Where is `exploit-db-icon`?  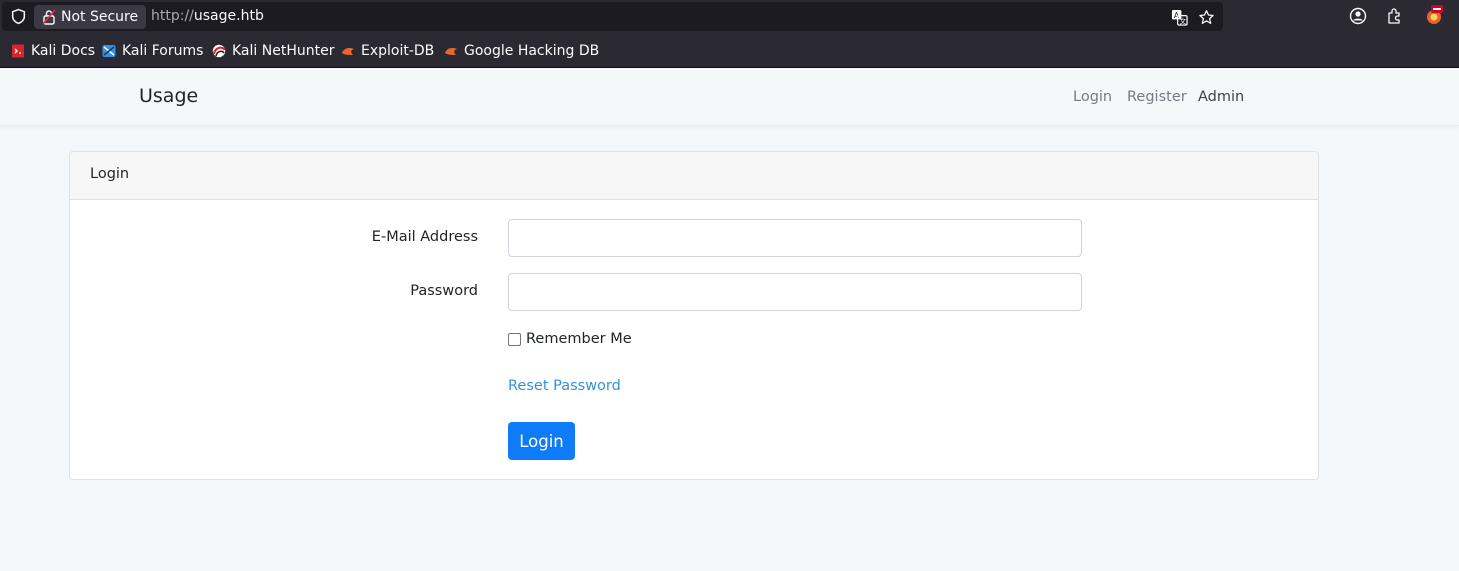 exploit-db-icon is located at coordinates (348, 51).